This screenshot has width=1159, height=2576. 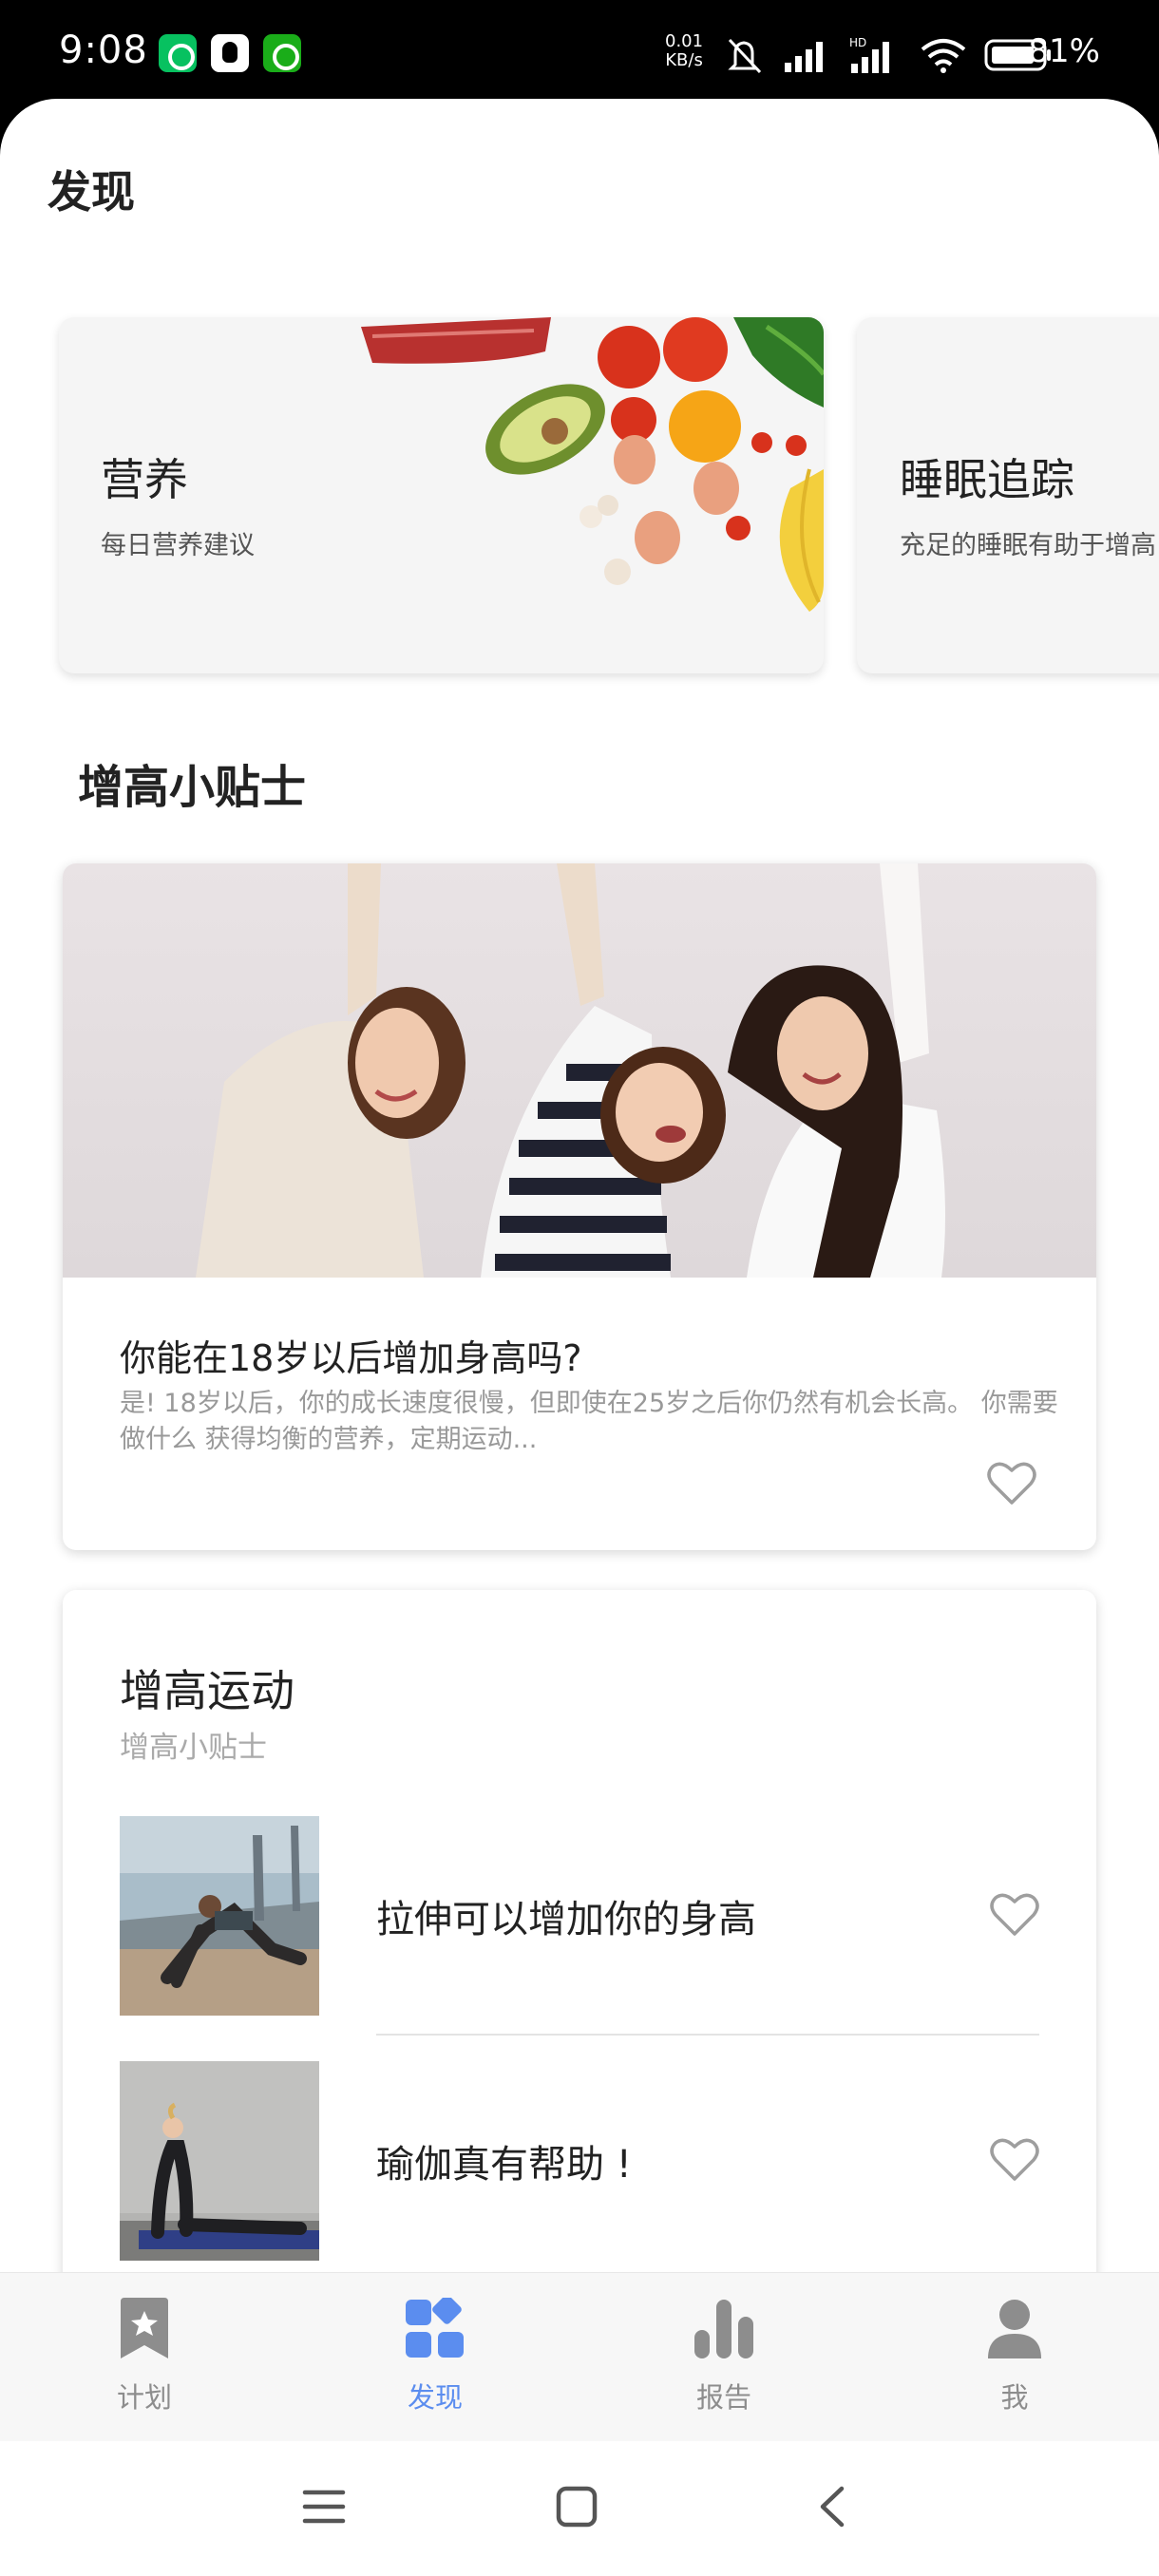 What do you see at coordinates (193, 1748) in the screenshot?
I see `exercise-subtitle: 增高小贴士` at bounding box center [193, 1748].